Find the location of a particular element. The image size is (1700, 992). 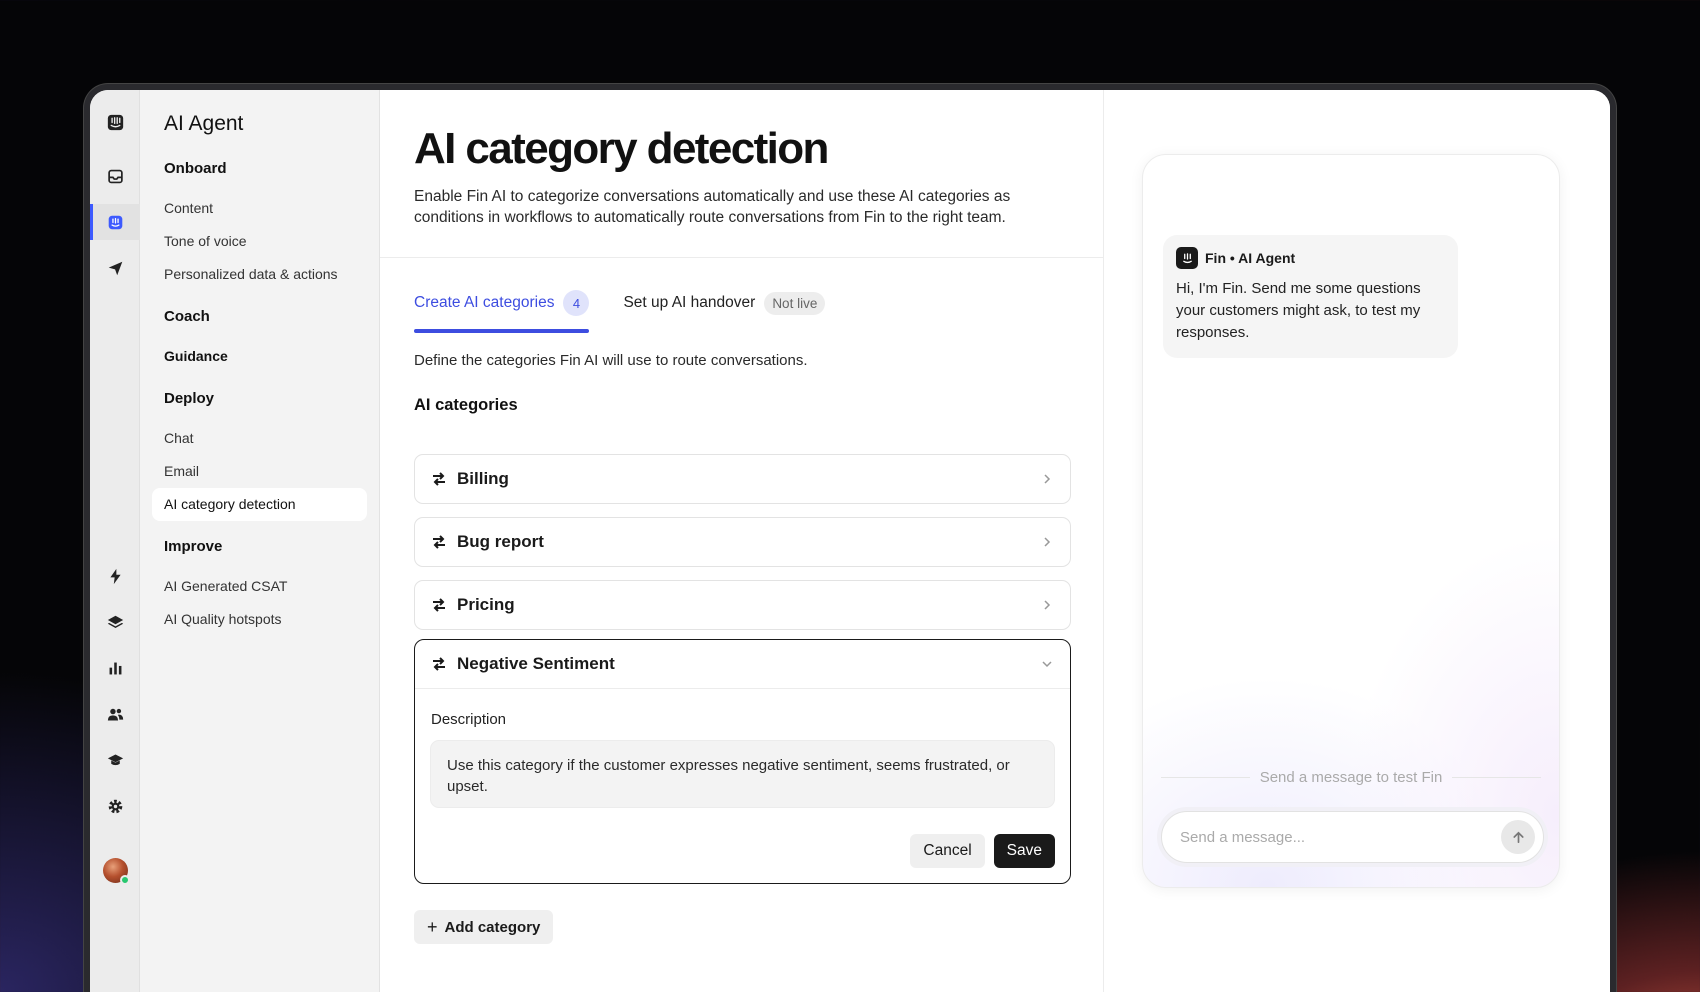

test-hint-text: Send a message to test Fin is located at coordinates (1351, 777).